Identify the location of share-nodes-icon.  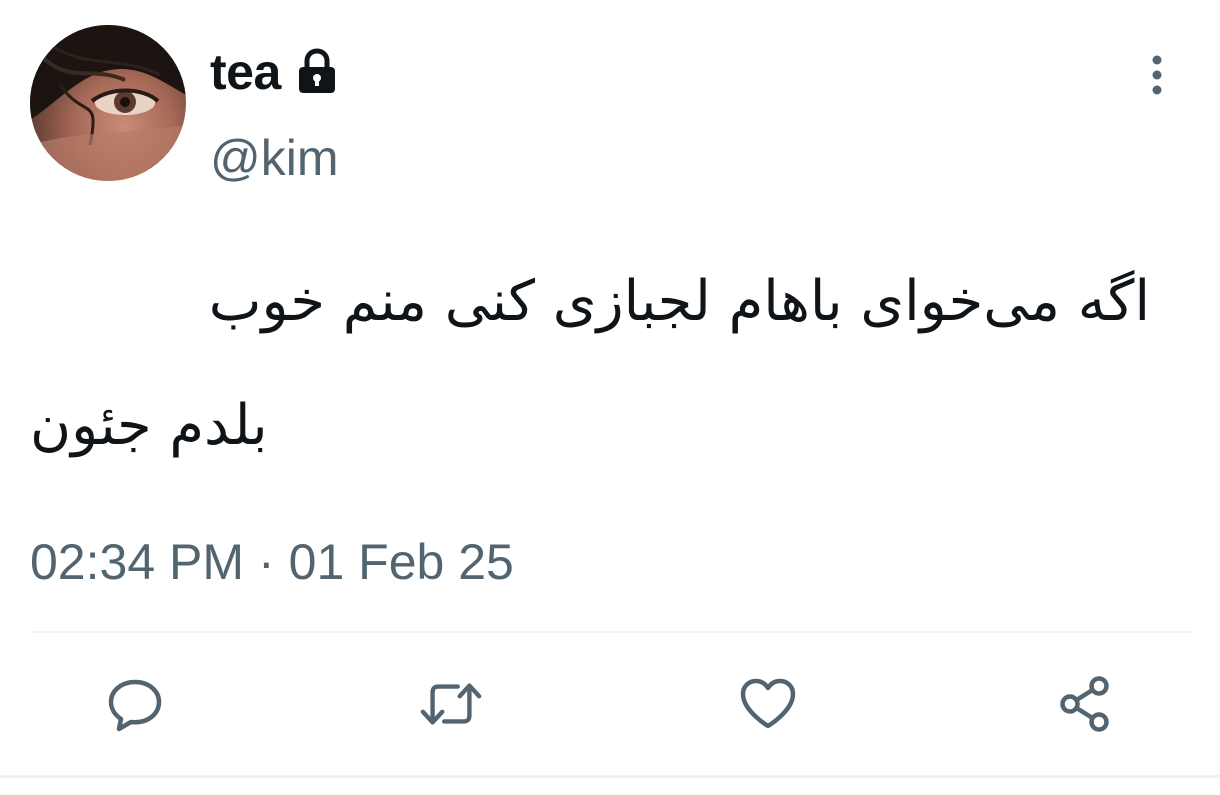
(1084, 704).